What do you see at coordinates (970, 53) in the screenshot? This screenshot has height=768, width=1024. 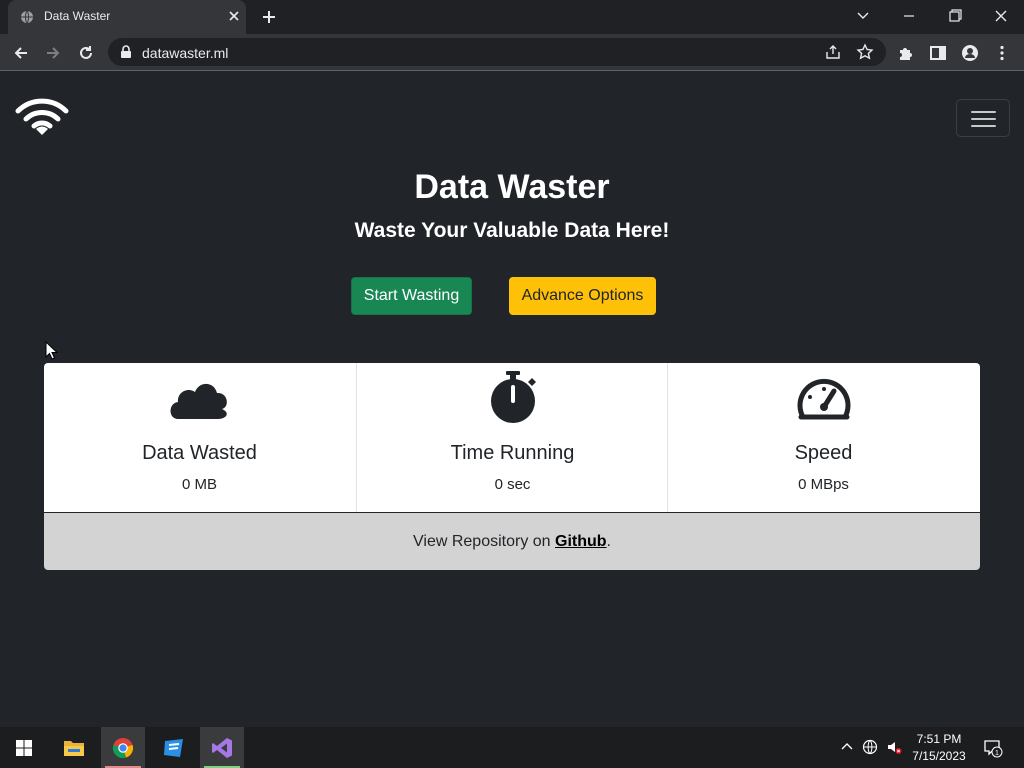 I see `profile-icon` at bounding box center [970, 53].